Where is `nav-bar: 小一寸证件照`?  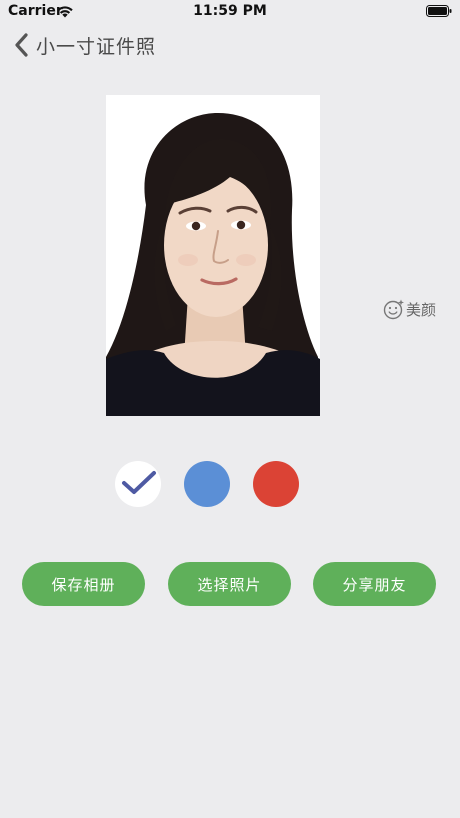 nav-bar: 小一寸证件照 is located at coordinates (230, 45).